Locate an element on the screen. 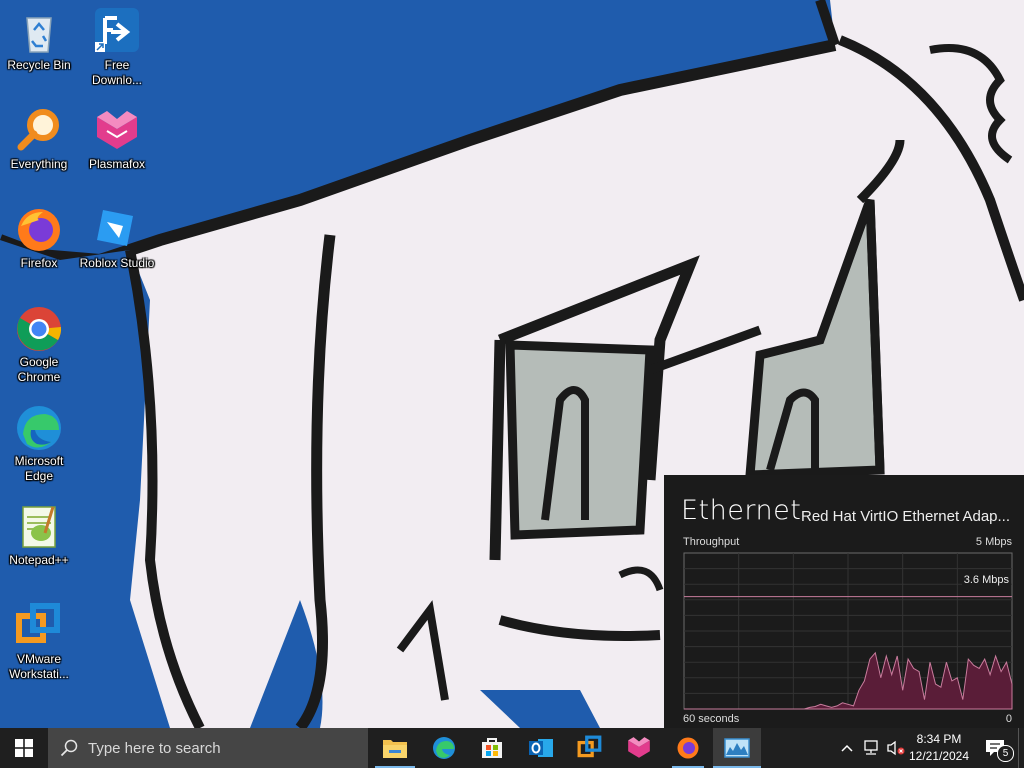 This screenshot has width=1024, height=768. desktop-icon-firefox: Firefox is located at coordinates (39, 238).